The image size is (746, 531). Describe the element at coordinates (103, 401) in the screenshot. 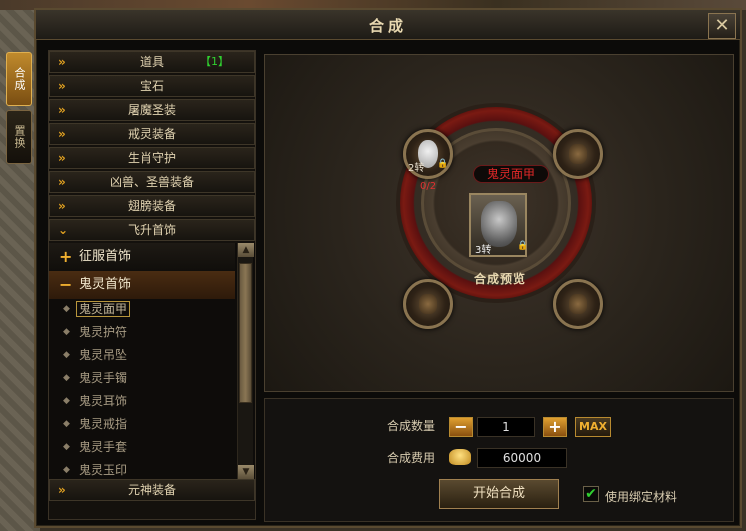

I see `item-label: 鬼灵耳饰` at that location.